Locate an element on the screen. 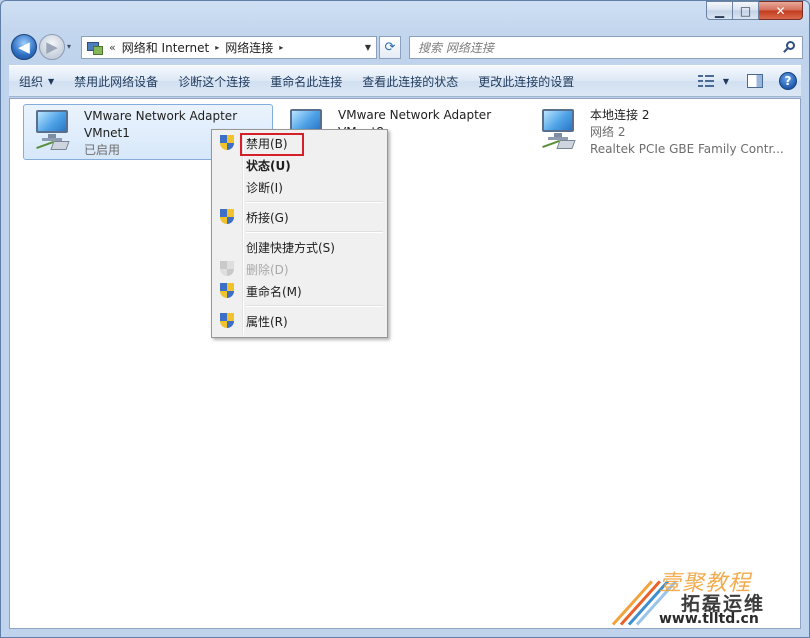 This screenshot has height=638, width=810. refresh-icon: ⟳ is located at coordinates (390, 47).